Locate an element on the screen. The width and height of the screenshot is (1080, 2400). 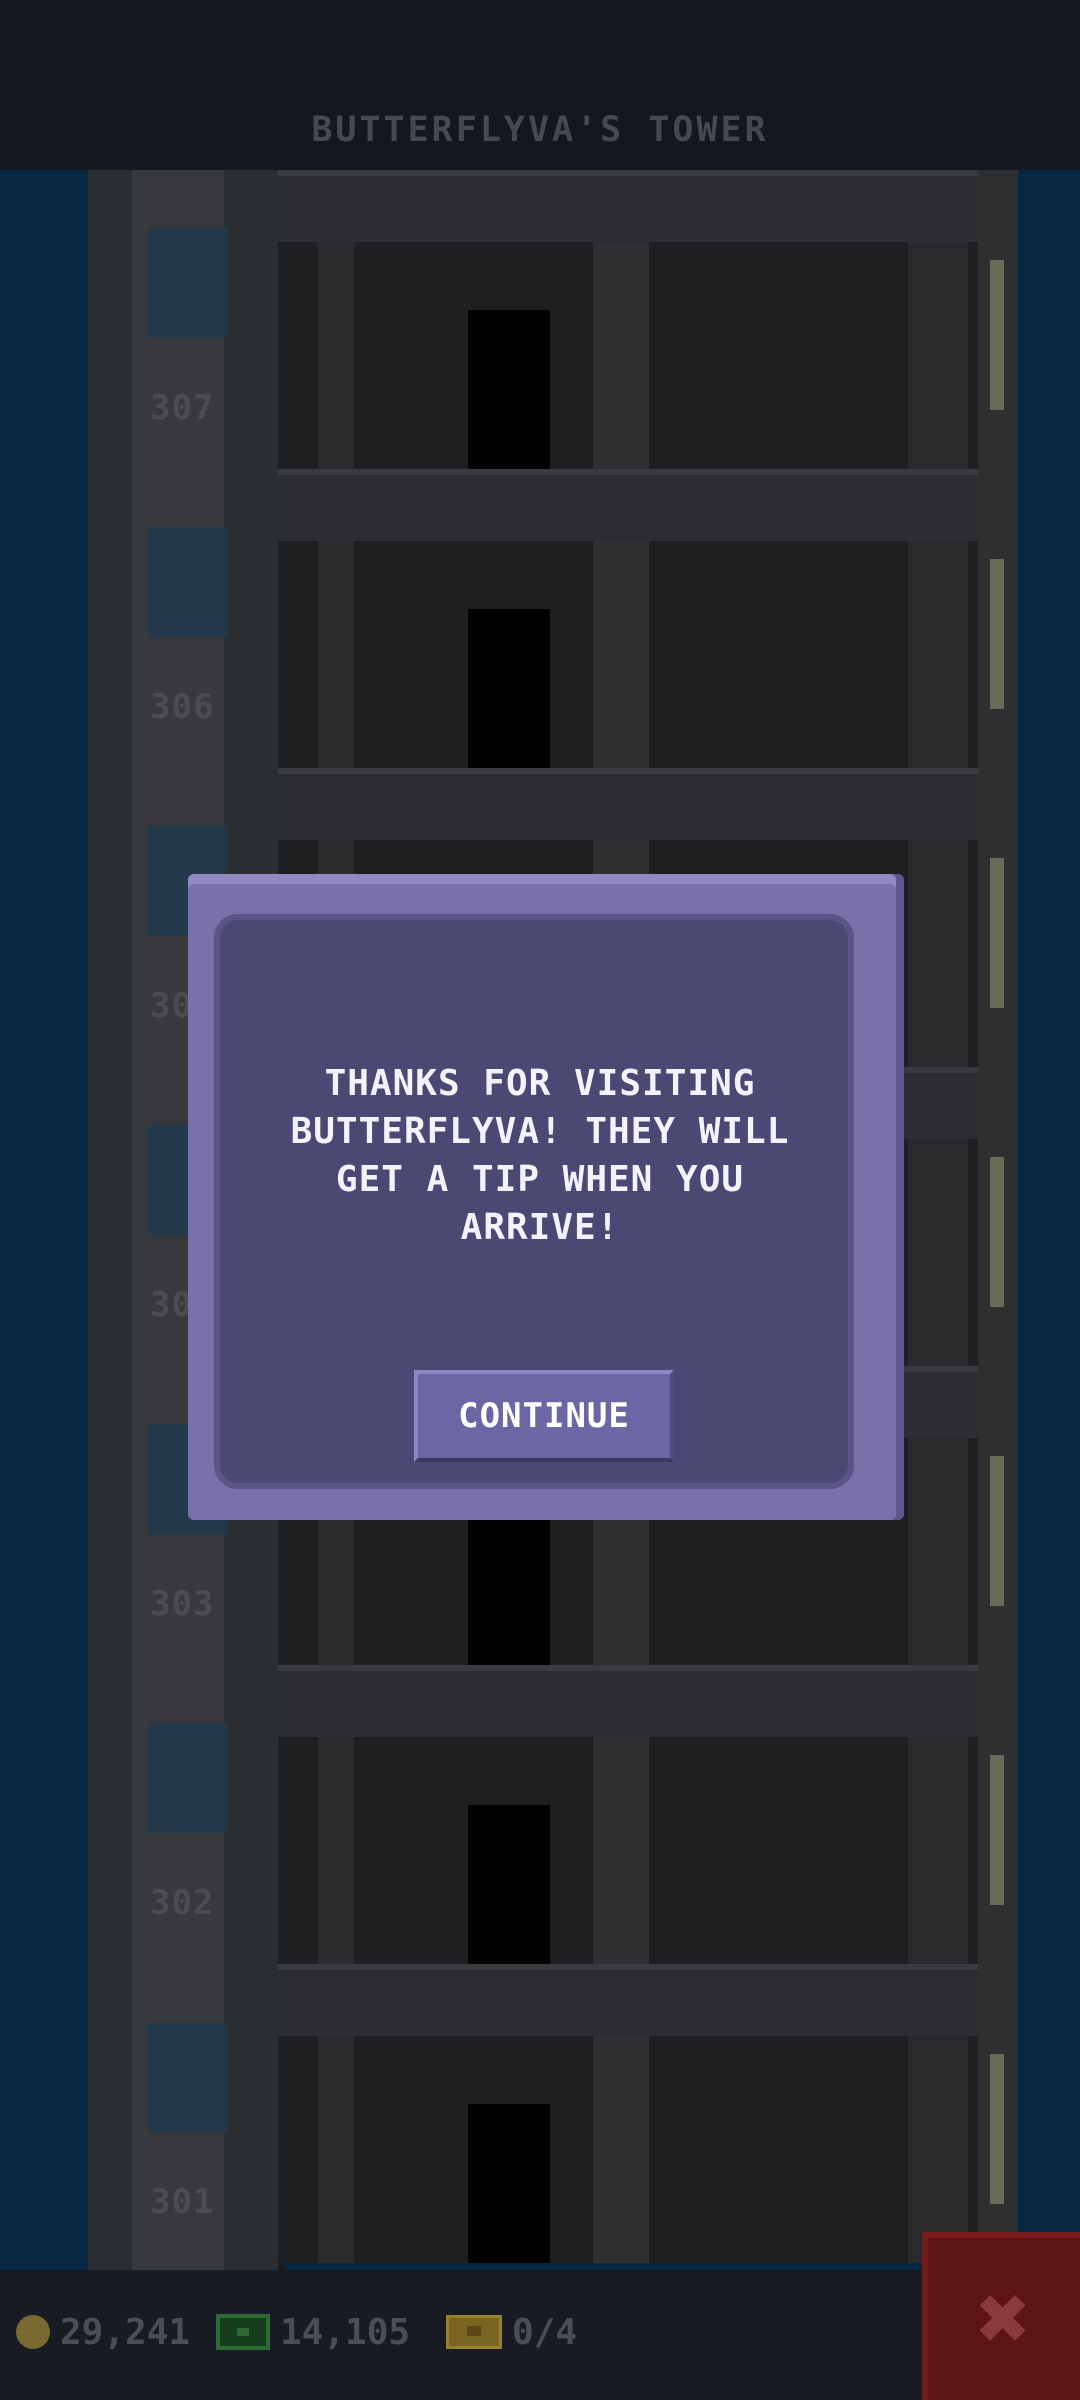
floor-number: 307 is located at coordinates (182, 408).